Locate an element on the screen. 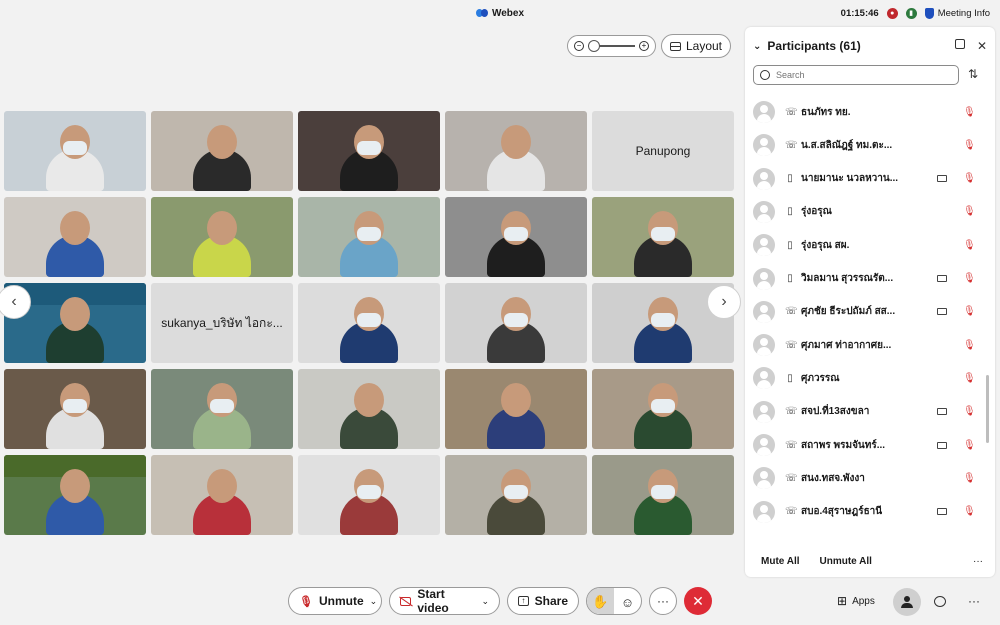 This screenshot has height=625, width=1000. tile-participant-name: Panupong is located at coordinates (663, 151).